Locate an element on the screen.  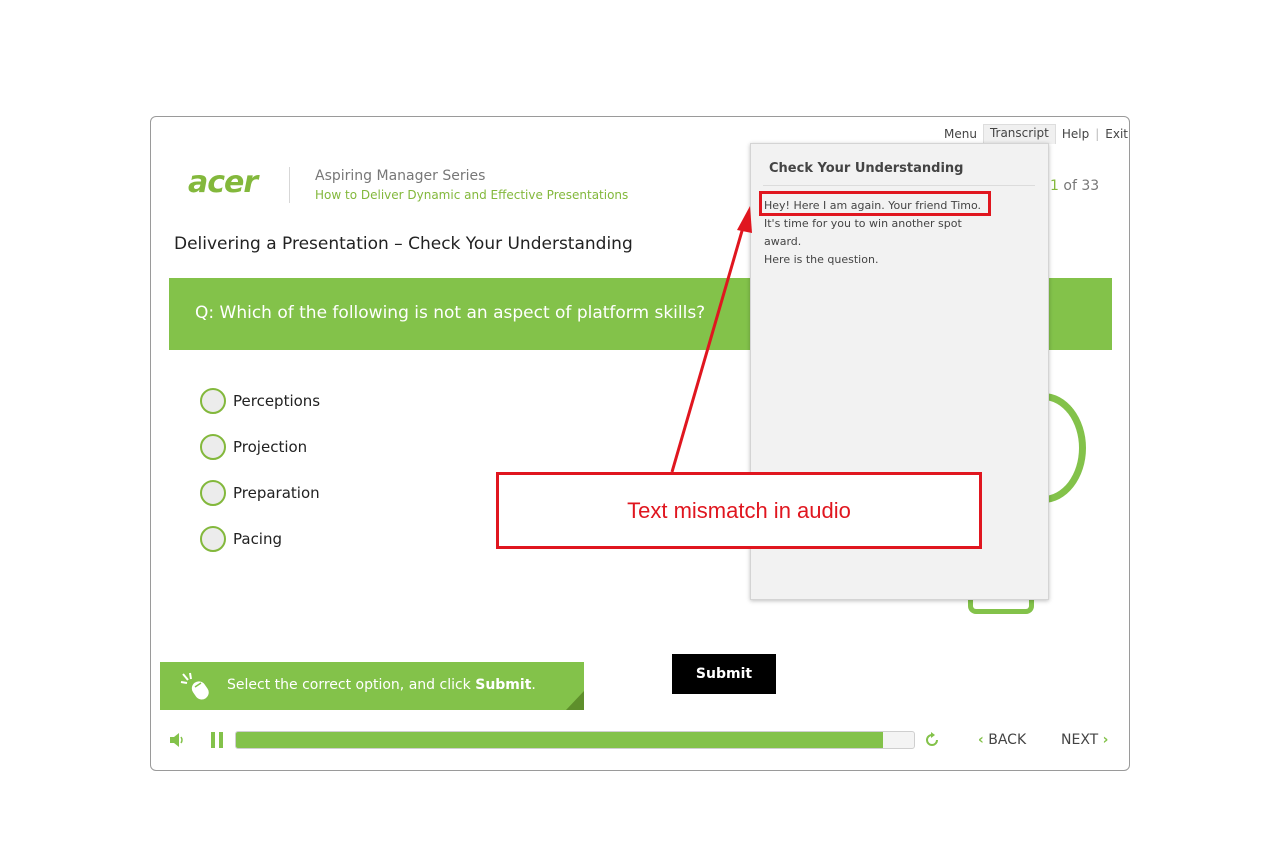
transcript-title: Check Your Understanding is located at coordinates (866, 168).